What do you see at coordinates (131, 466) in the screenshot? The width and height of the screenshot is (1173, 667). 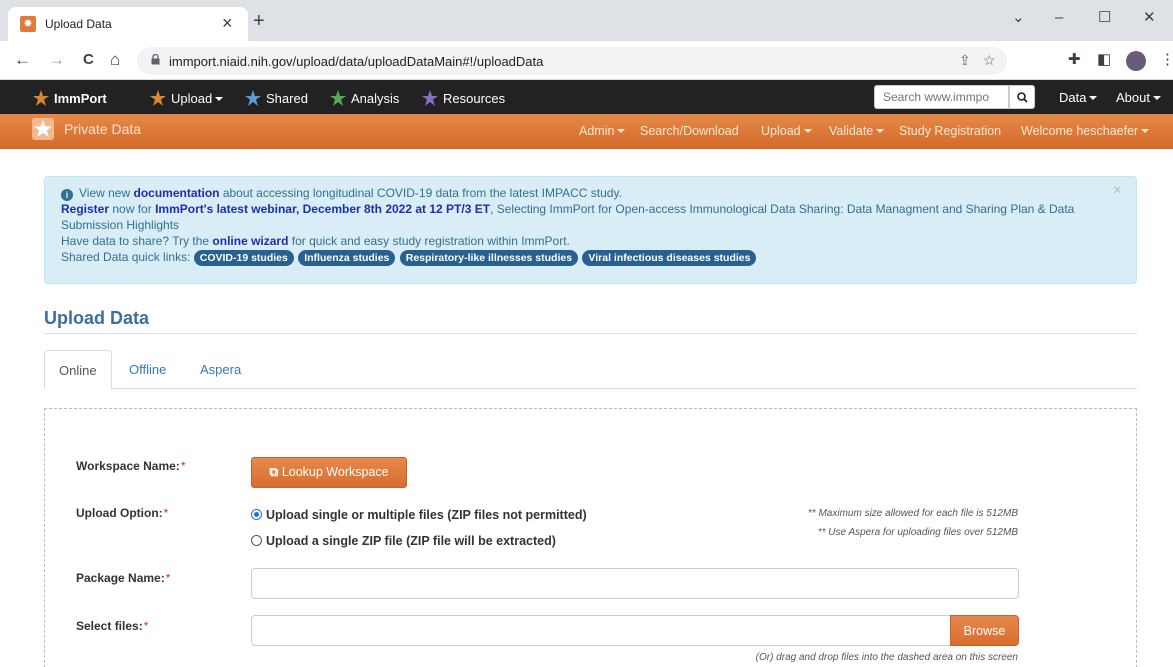 I see `workspace-label: Workspace Name:*` at bounding box center [131, 466].